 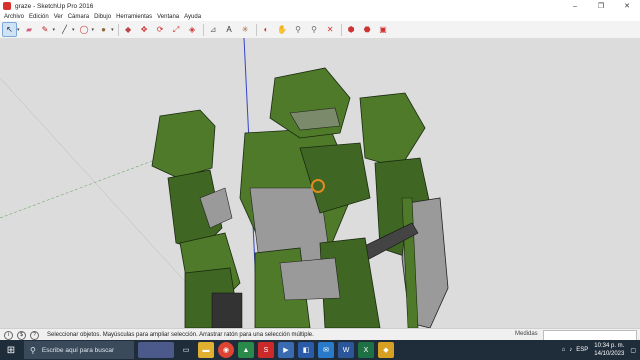 I want to click on warehouse-icon: ⬢, so click(x=351, y=29).